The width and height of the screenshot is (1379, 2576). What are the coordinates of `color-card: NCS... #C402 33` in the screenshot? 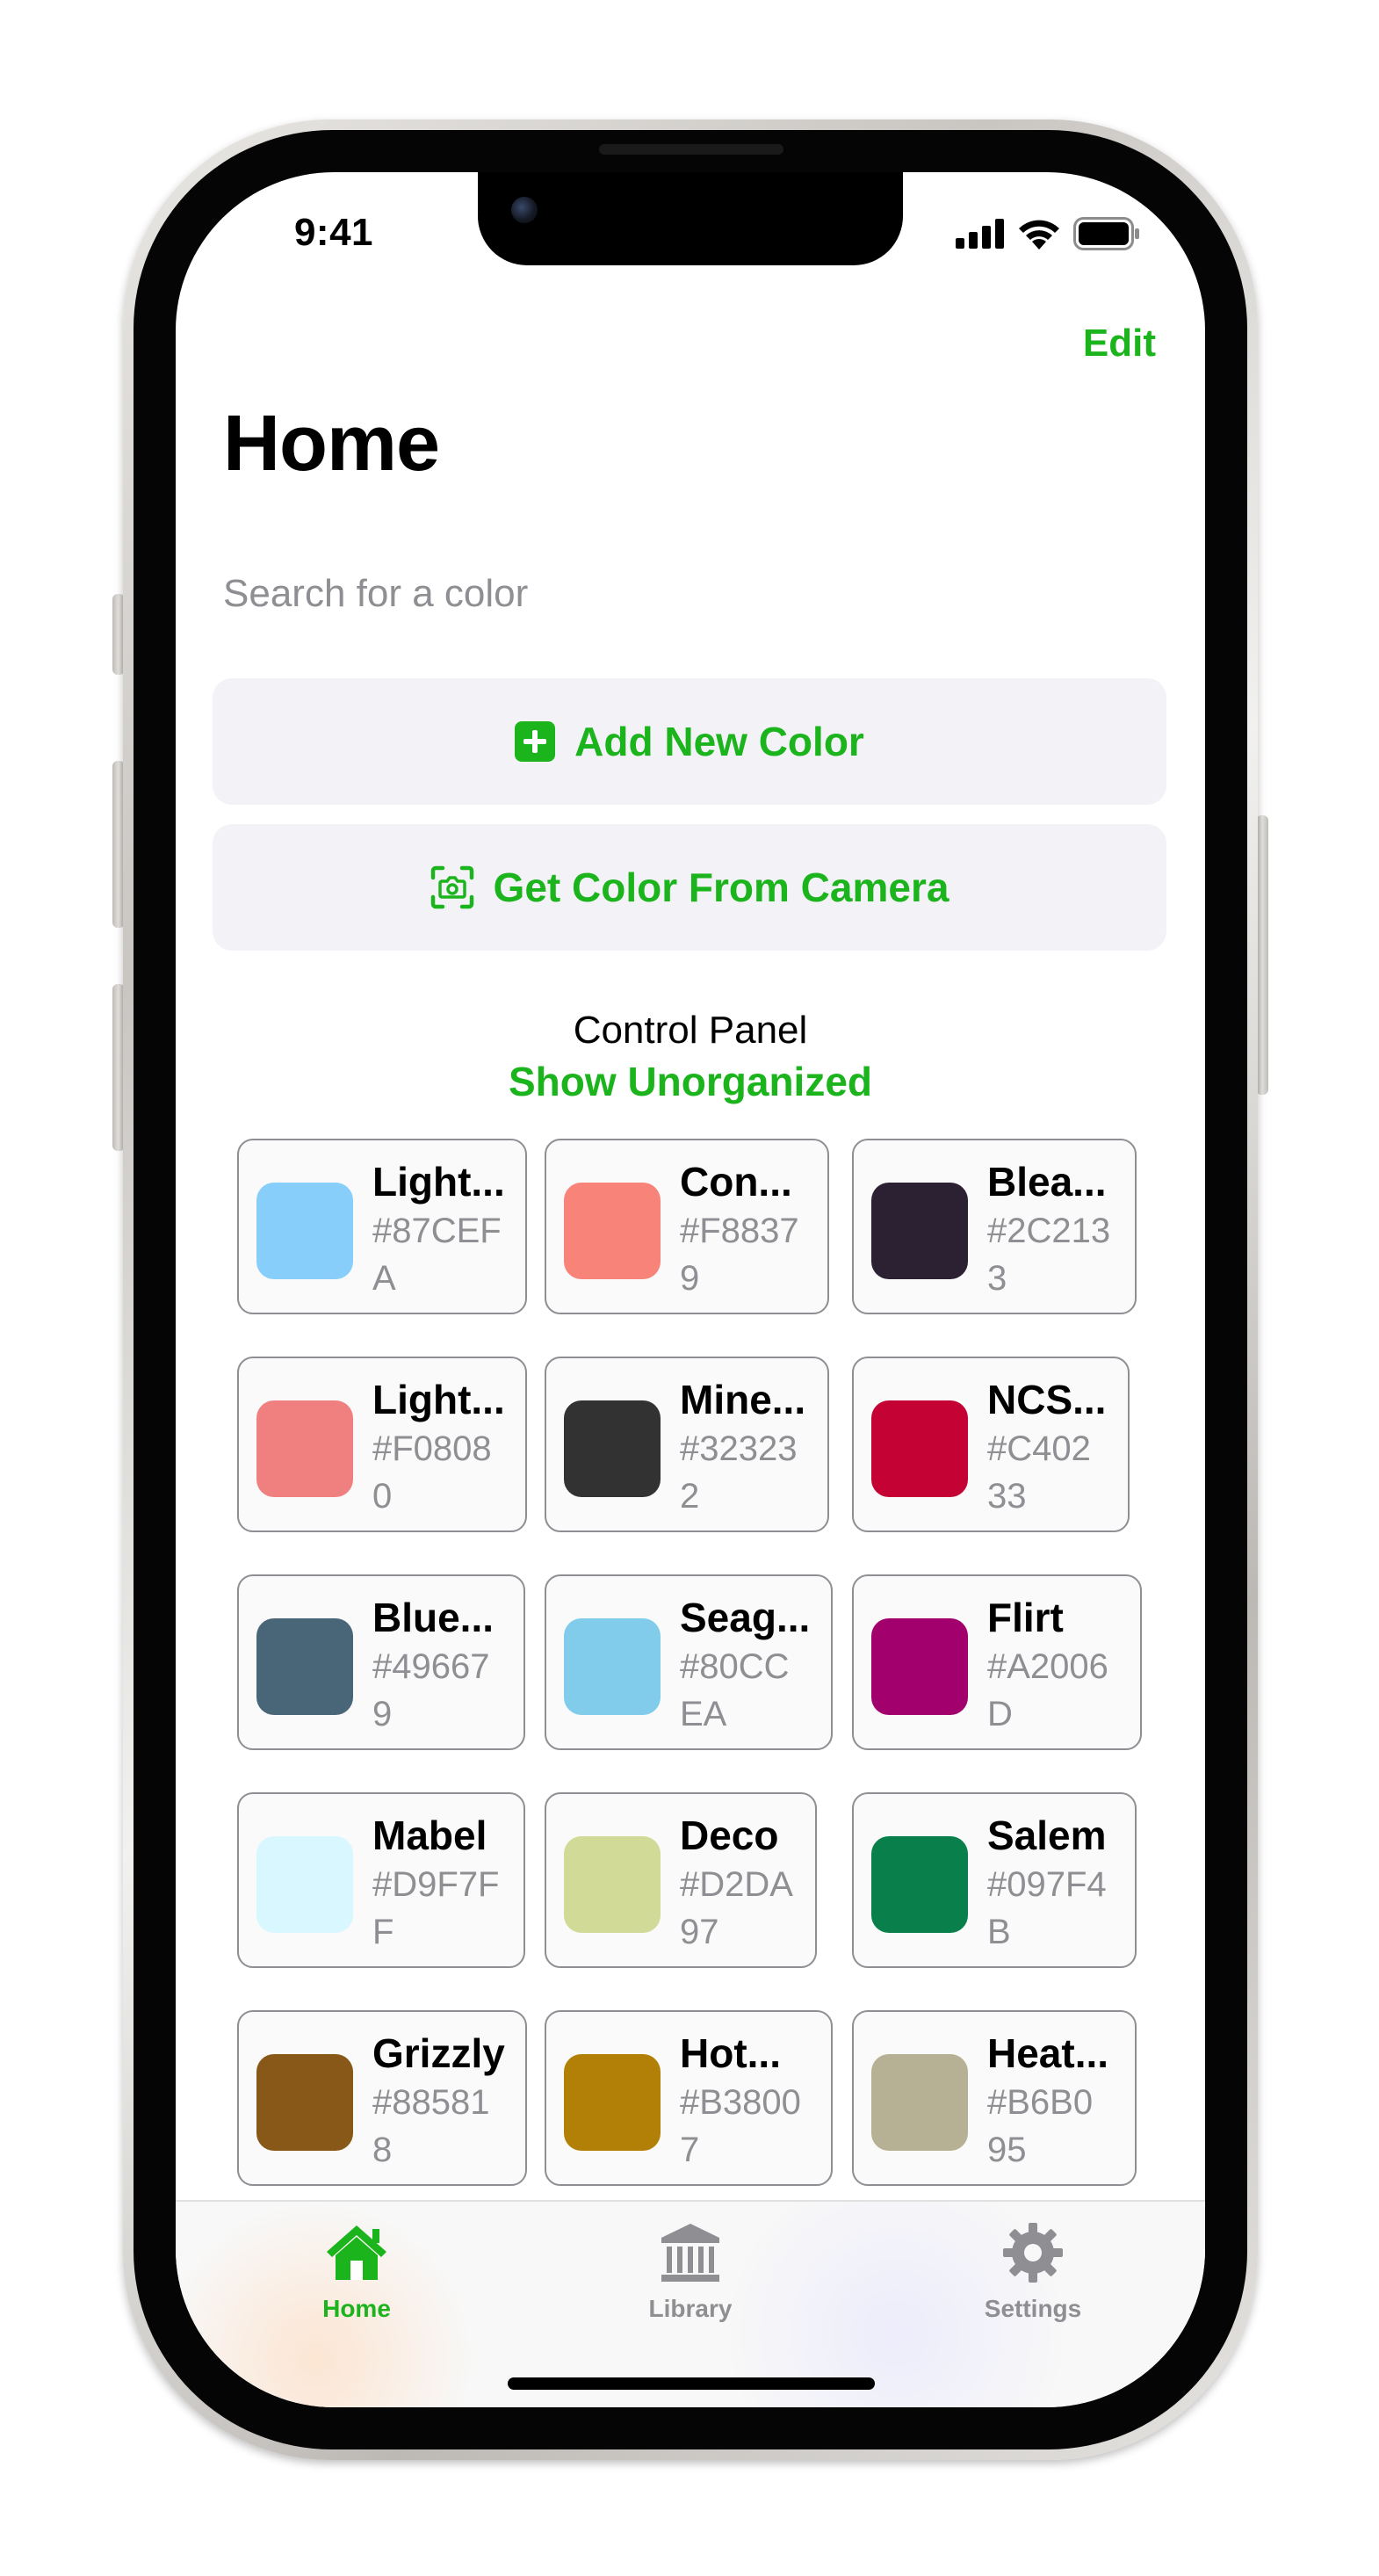 It's located at (991, 1444).